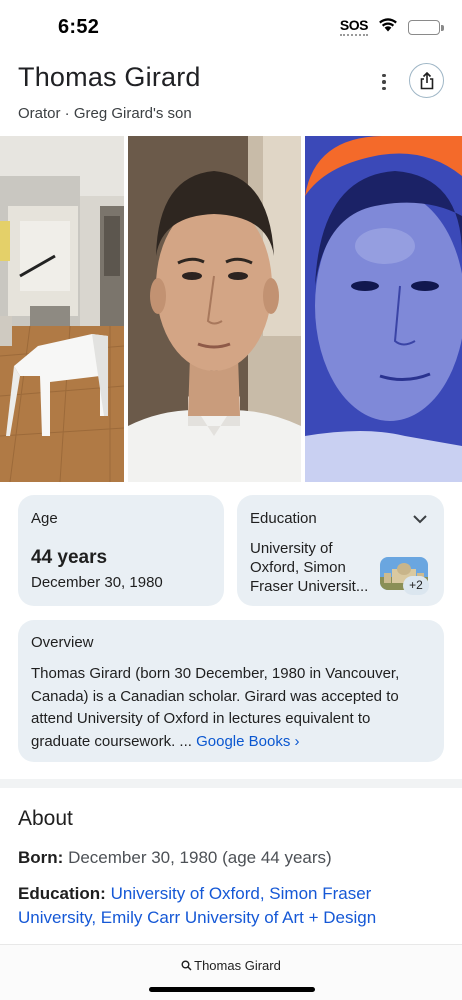 This screenshot has height=1000, width=462. I want to click on search-query-text: Thomas Girard, so click(237, 965).